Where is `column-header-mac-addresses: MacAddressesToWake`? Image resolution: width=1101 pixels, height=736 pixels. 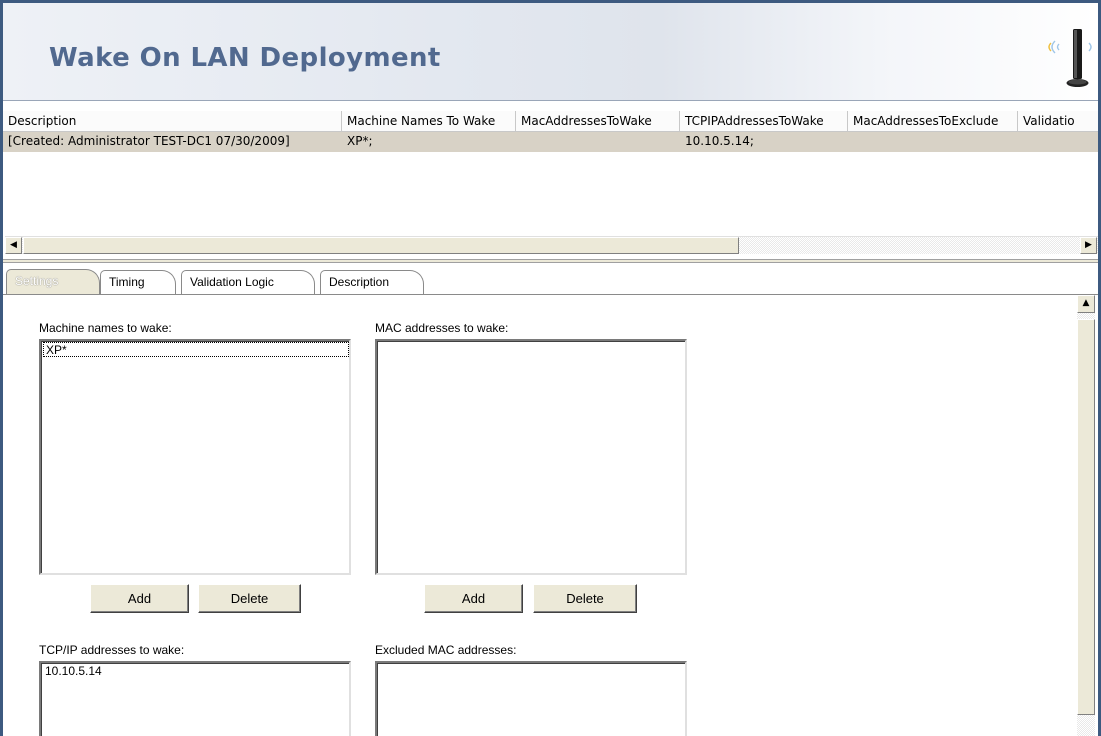 column-header-mac-addresses: MacAddressesToWake is located at coordinates (598, 121).